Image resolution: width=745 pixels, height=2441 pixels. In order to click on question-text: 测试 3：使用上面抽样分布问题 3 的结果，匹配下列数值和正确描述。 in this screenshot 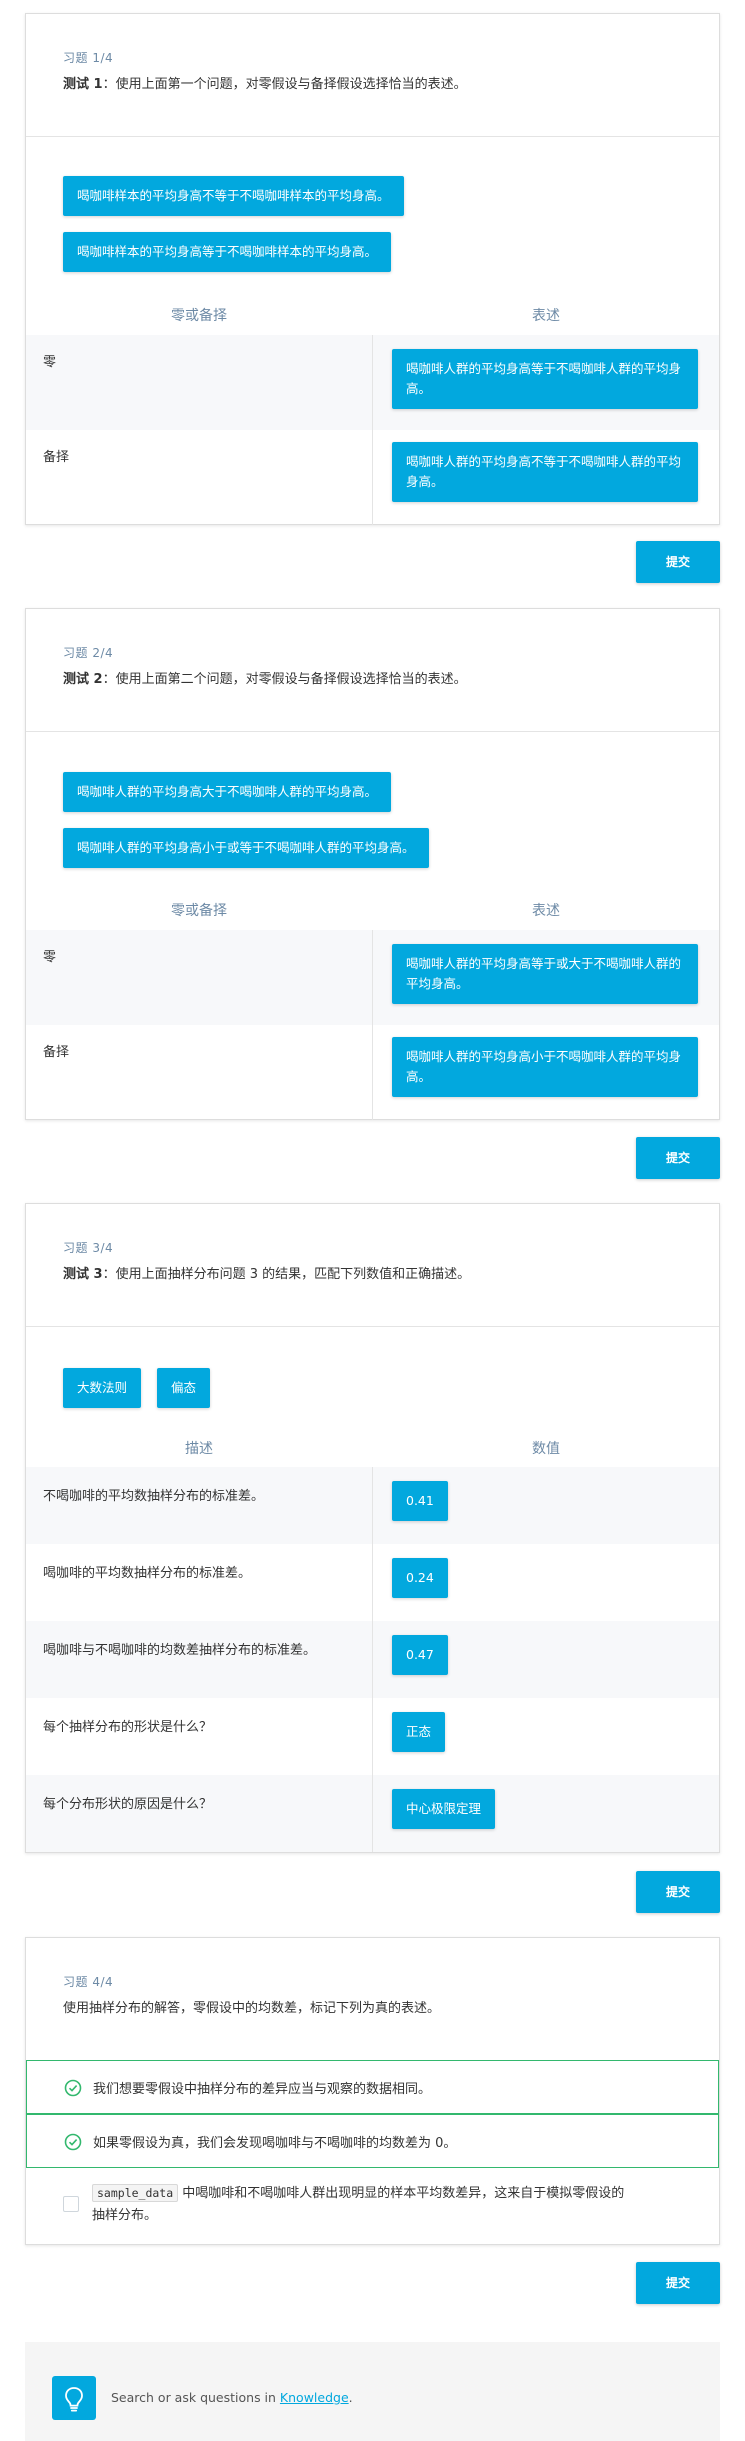, I will do `click(267, 1274)`.